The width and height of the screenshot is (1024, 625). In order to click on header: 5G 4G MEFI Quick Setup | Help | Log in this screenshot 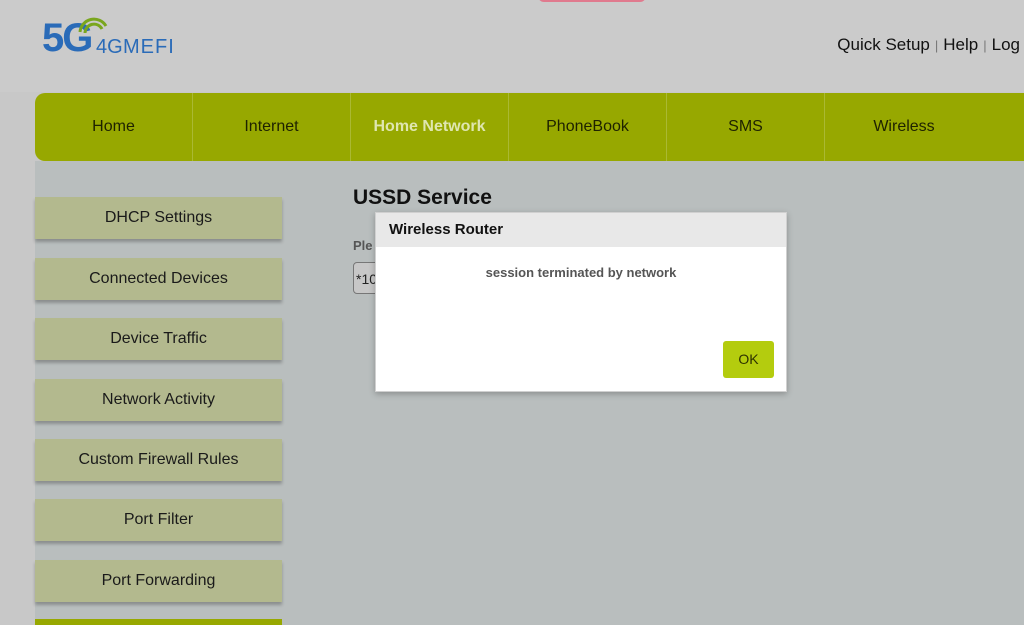, I will do `click(512, 46)`.